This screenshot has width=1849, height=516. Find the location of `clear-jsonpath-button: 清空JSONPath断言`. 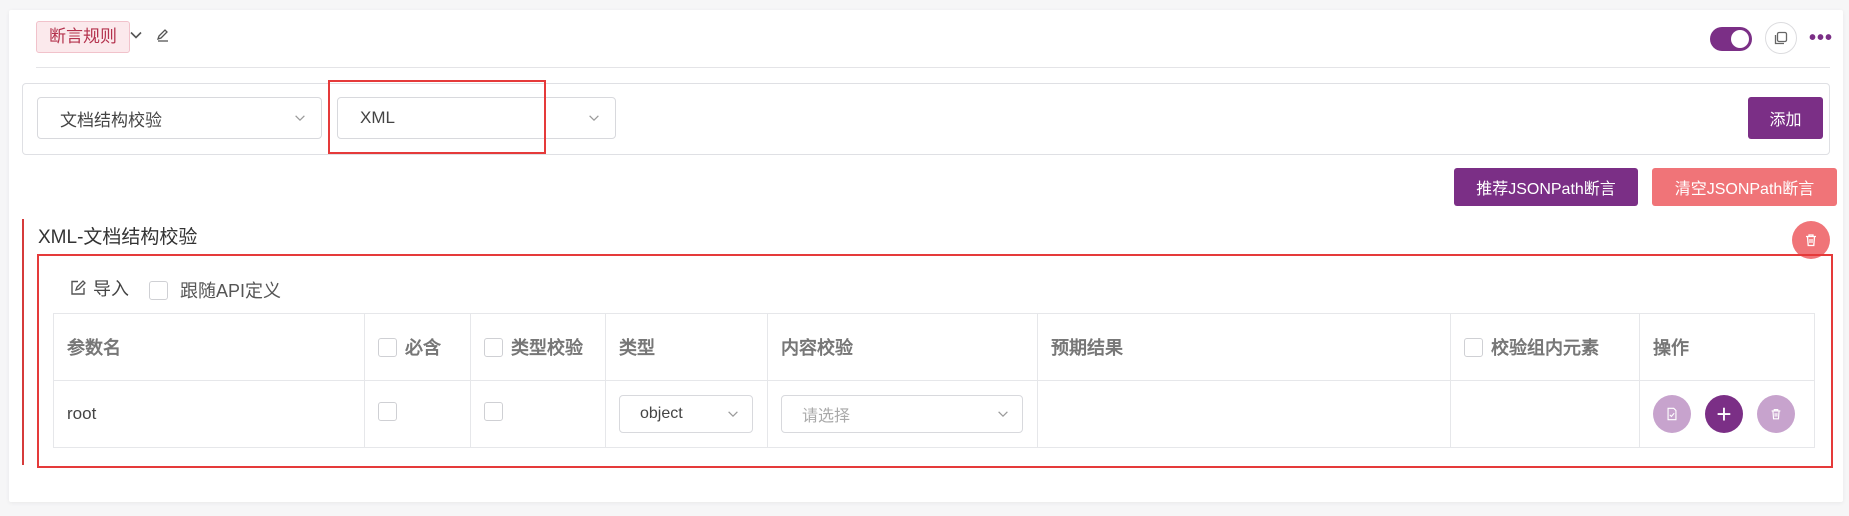

clear-jsonpath-button: 清空JSONPath断言 is located at coordinates (1744, 187).